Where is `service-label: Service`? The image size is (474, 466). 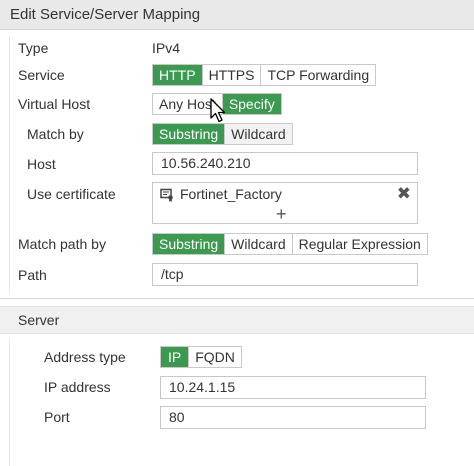 service-label: Service is located at coordinates (41, 75).